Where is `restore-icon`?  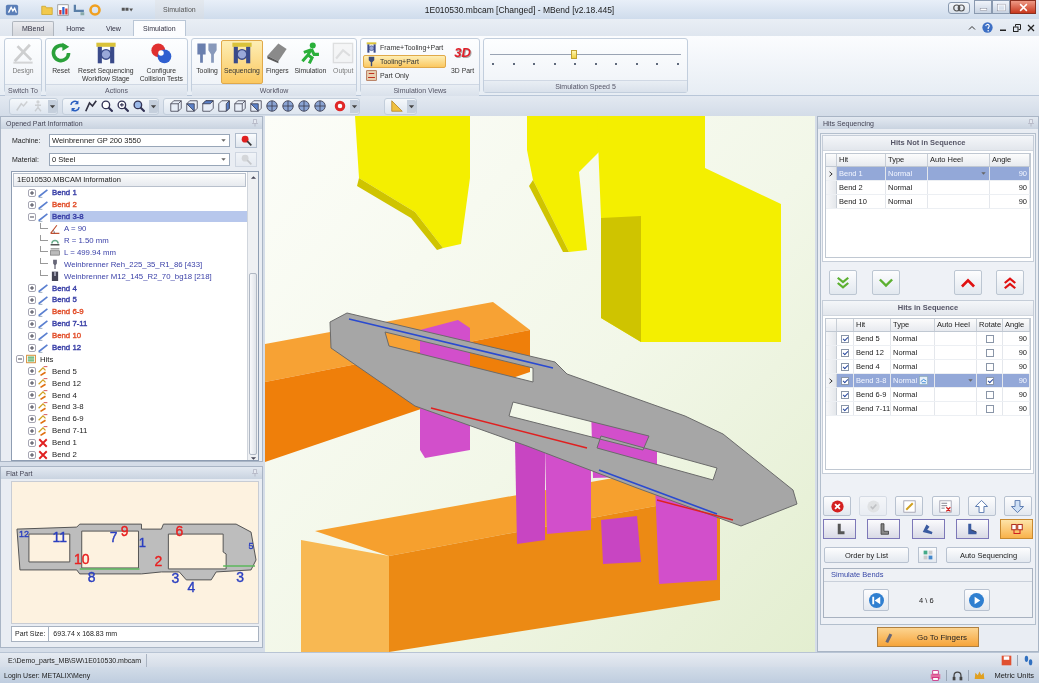 restore-icon is located at coordinates (1017, 27).